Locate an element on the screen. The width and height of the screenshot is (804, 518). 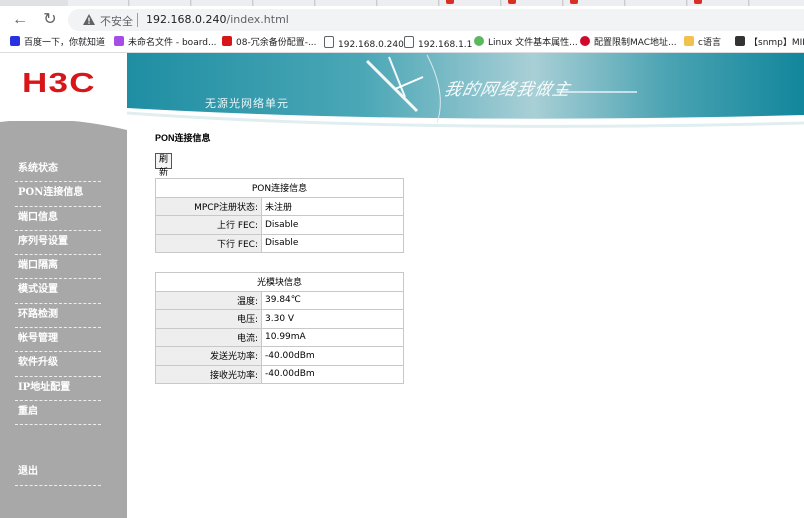
menu-item-serial-setting: 序列号设置 is located at coordinates (58, 243).